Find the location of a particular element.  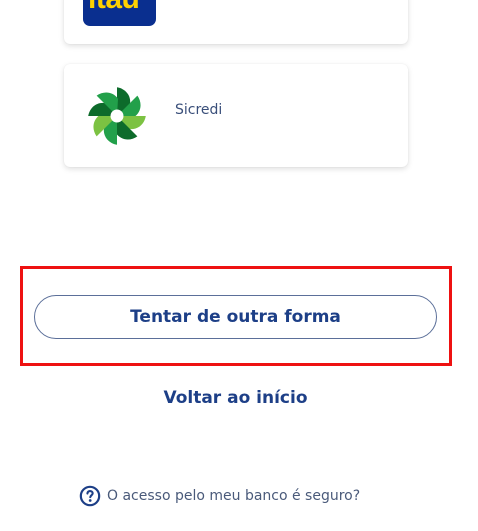

sicredi-logo-icon is located at coordinates (117, 116).